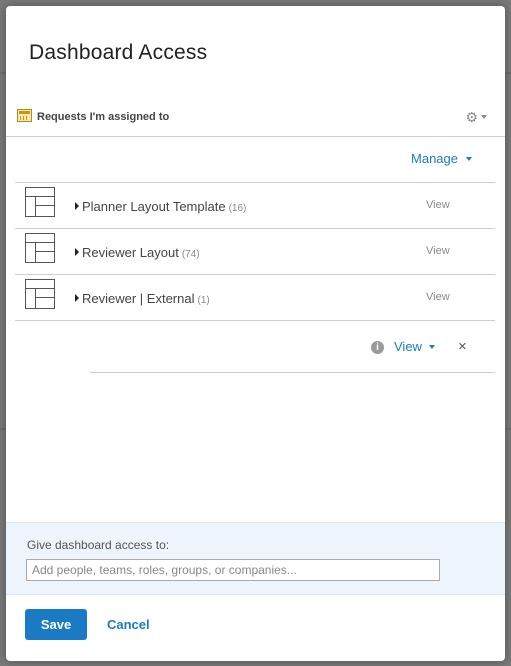  I want to click on layout-row: Reviewer Layout (74) View, so click(255, 252).